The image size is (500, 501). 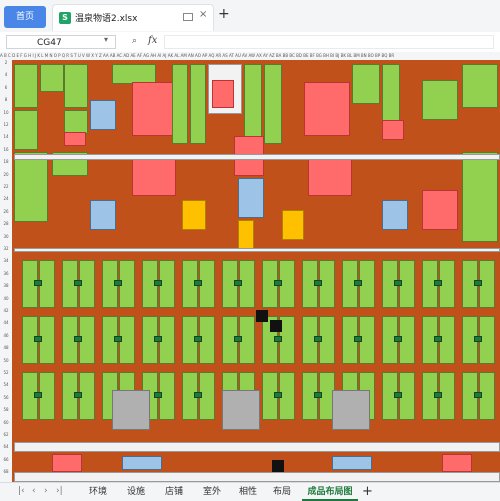 I want to click on row-number: 36, so click(x=6, y=273).